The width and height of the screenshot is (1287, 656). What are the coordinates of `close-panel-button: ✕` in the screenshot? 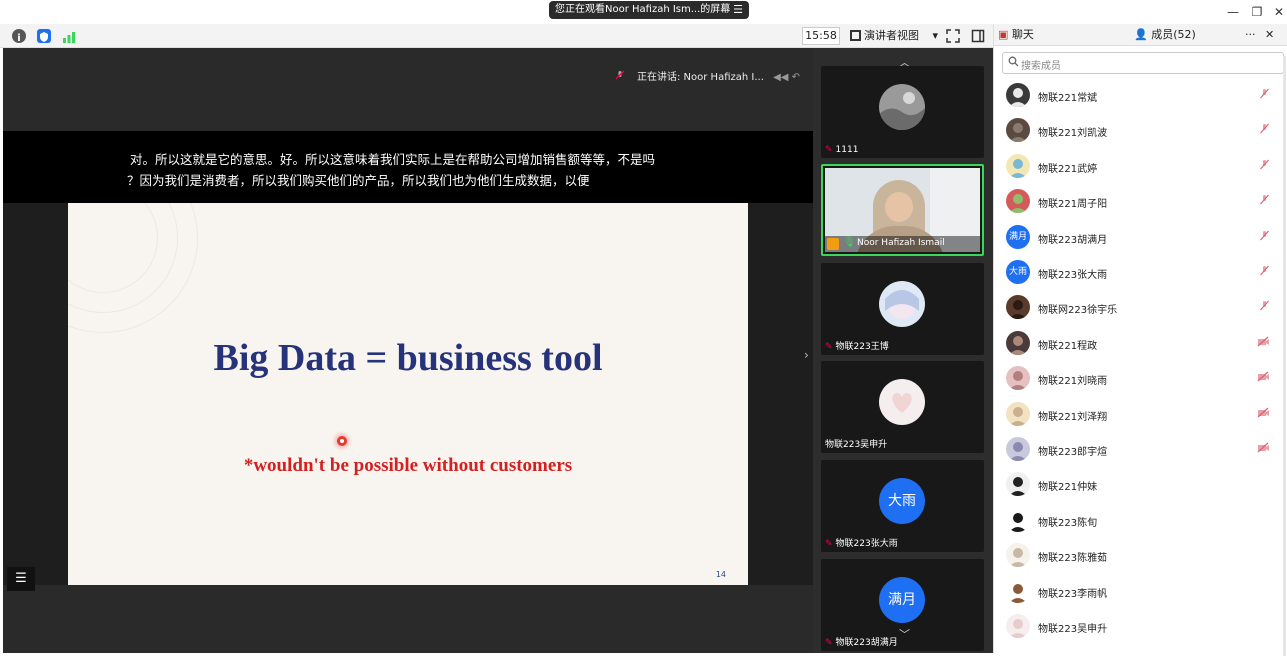 It's located at (1269, 35).